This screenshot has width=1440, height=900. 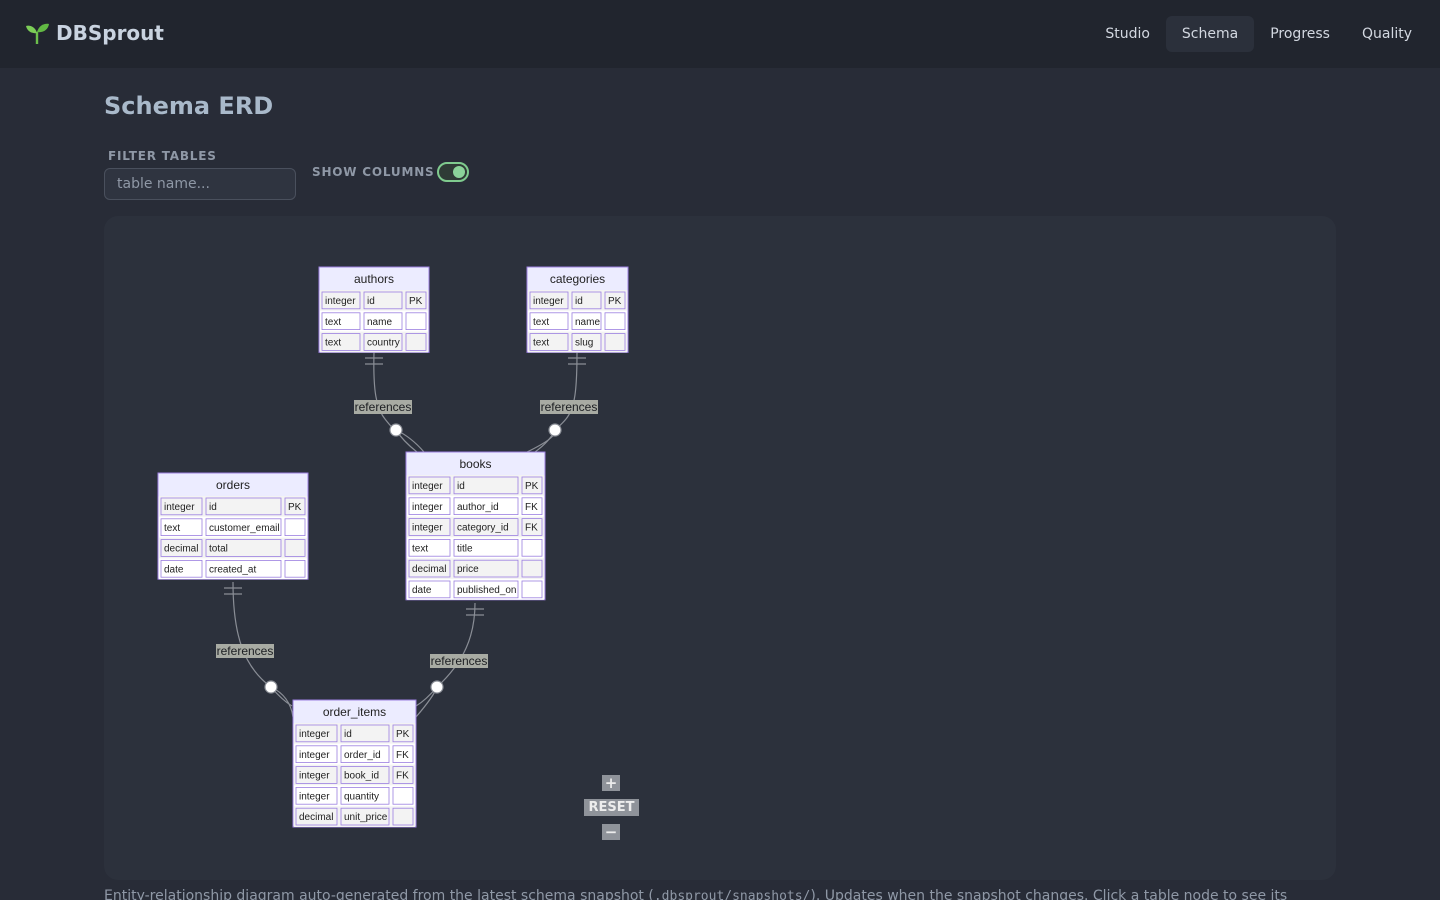 What do you see at coordinates (233, 485) in the screenshot?
I see `table-name: orders` at bounding box center [233, 485].